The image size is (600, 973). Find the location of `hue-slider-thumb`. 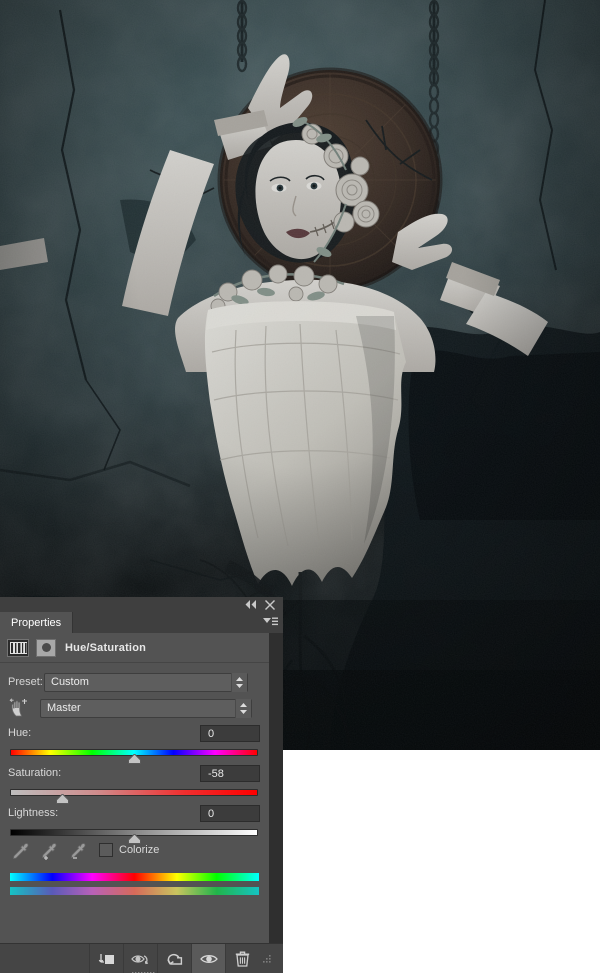

hue-slider-thumb is located at coordinates (134, 759).